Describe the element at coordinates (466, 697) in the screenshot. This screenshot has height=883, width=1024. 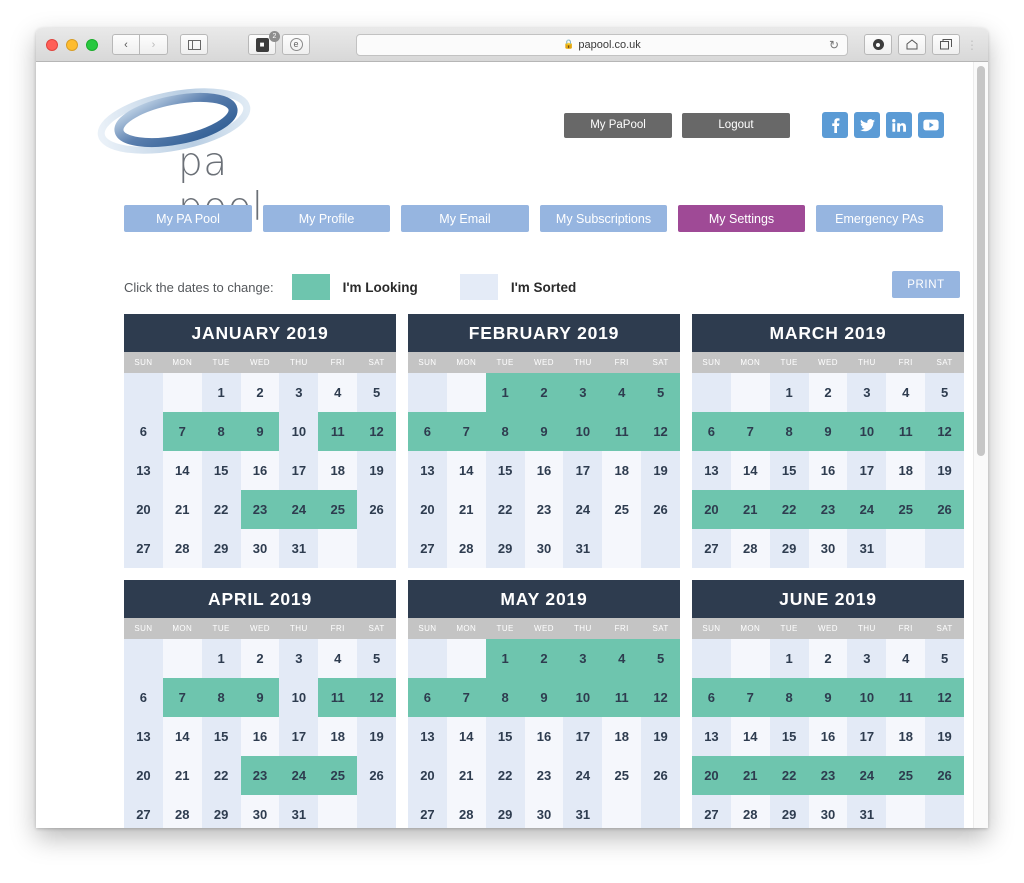
I see `calendar-day-cell: 7` at that location.